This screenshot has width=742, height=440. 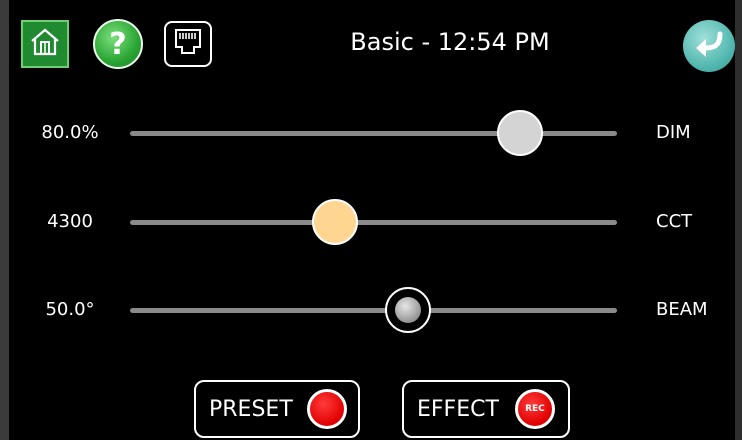 I want to click on cct-value: 4300, so click(x=70, y=221).